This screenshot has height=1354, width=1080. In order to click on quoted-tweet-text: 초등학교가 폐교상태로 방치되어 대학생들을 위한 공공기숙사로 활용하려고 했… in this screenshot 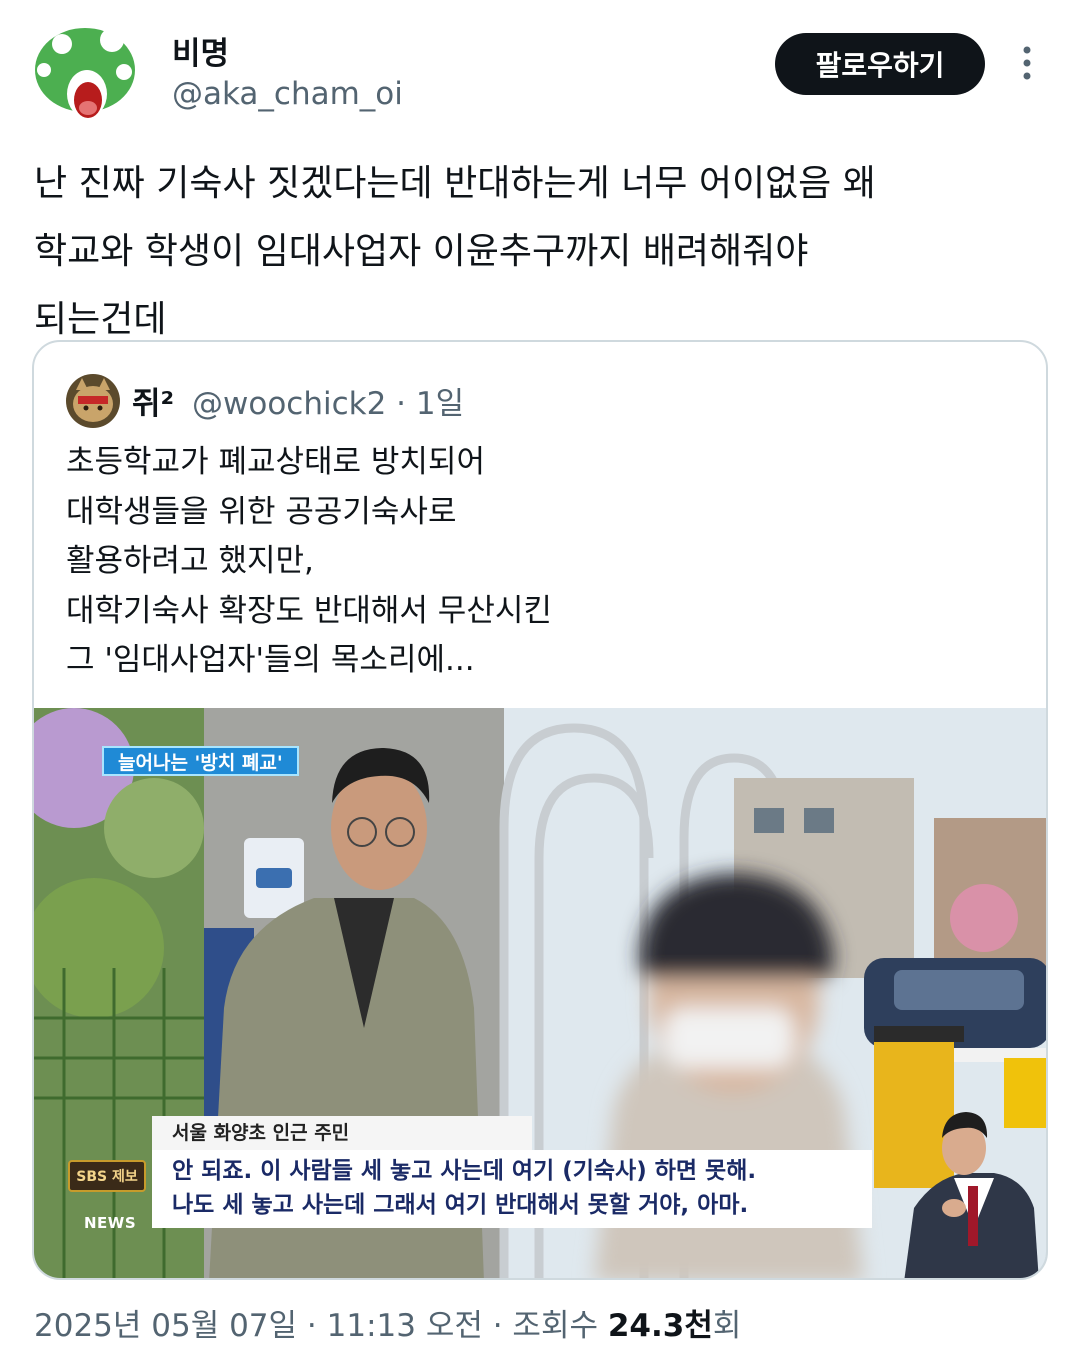, I will do `click(309, 561)`.